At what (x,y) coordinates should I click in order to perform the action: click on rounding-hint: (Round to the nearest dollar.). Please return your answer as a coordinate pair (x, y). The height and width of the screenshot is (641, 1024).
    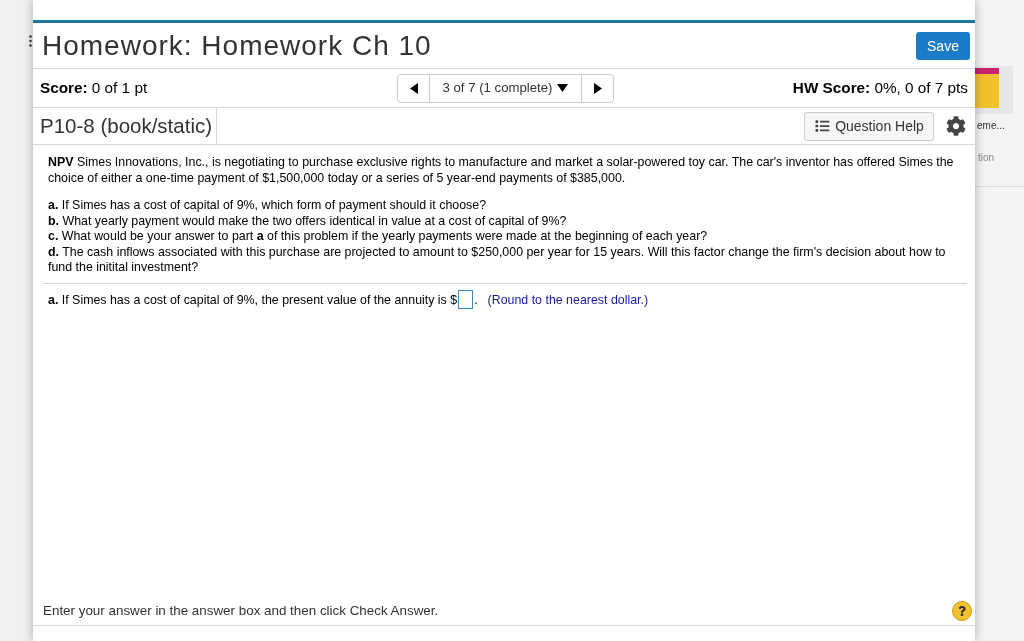
    Looking at the image, I should click on (568, 300).